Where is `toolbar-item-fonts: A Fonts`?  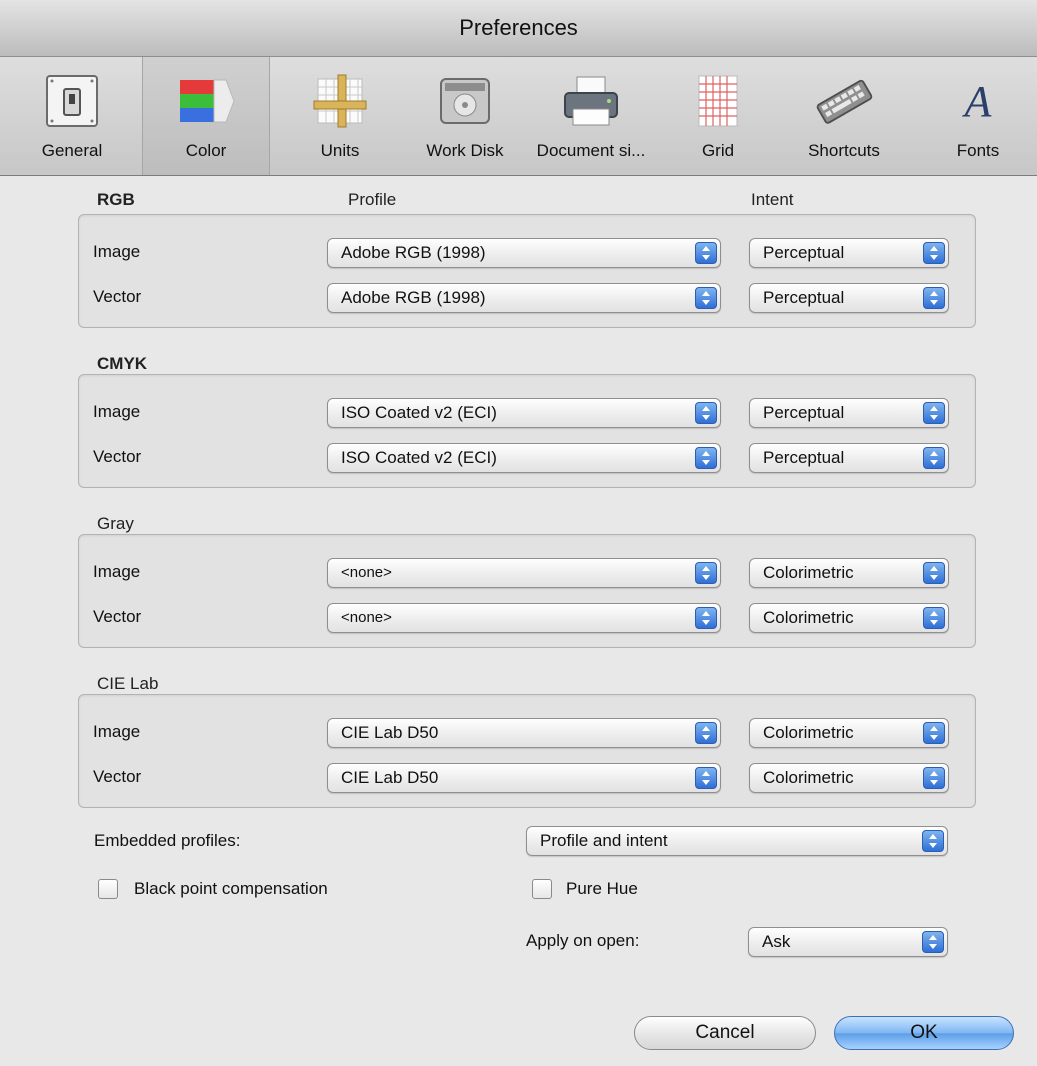
toolbar-item-fonts: A Fonts is located at coordinates (978, 116).